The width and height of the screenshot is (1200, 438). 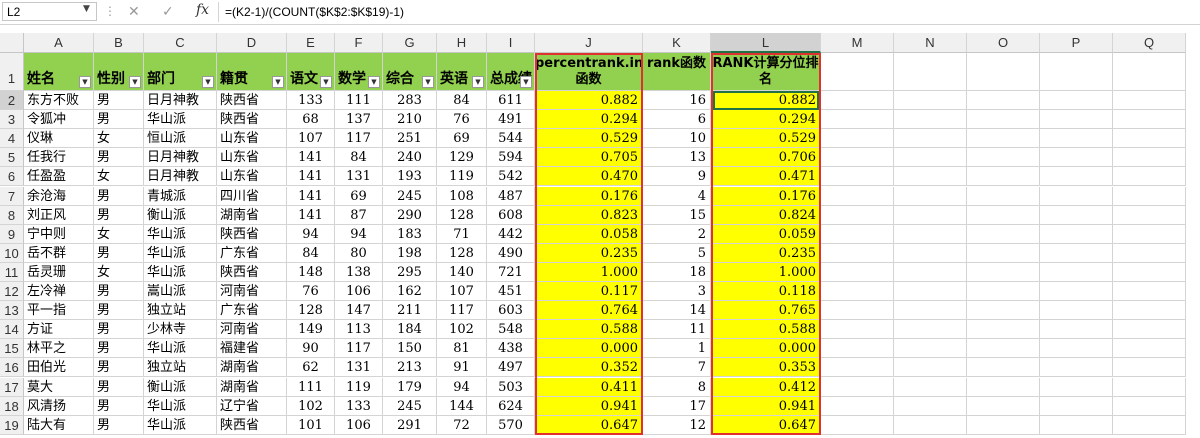 I want to click on table-cell: 0.941, so click(x=589, y=406).